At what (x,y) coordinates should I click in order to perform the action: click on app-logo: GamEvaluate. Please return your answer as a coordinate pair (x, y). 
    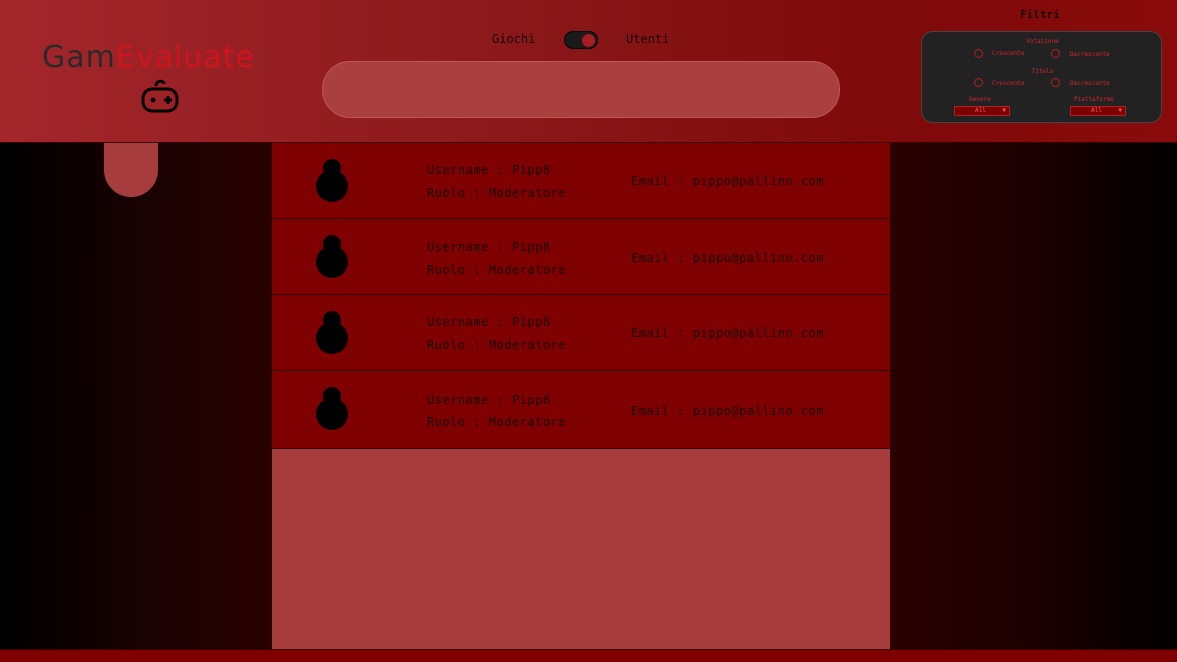
    Looking at the image, I should click on (148, 57).